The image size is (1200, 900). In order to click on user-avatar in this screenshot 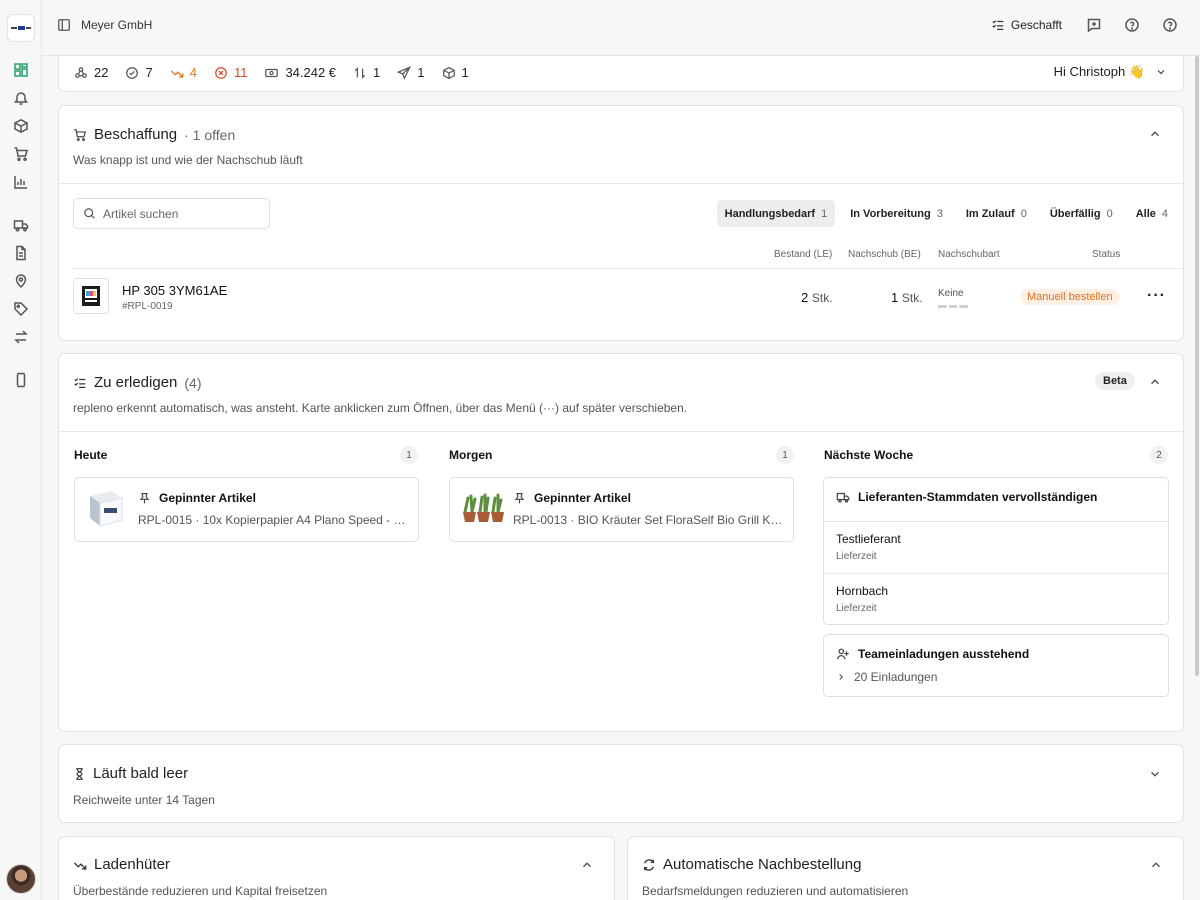, I will do `click(21, 879)`.